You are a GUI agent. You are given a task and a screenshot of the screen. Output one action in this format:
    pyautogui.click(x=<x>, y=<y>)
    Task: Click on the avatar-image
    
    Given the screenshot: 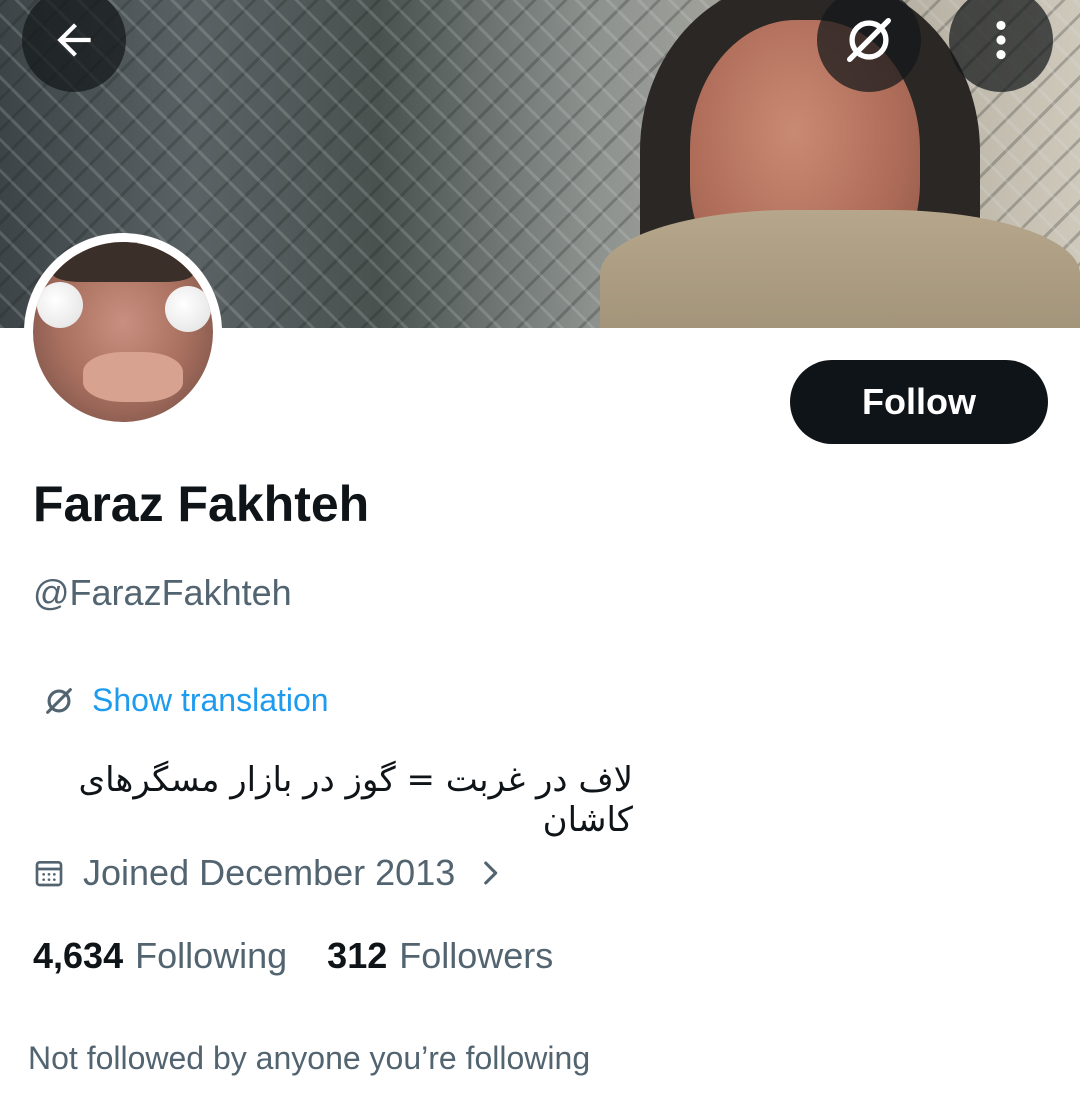 What is the action you would take?
    pyautogui.click(x=123, y=332)
    